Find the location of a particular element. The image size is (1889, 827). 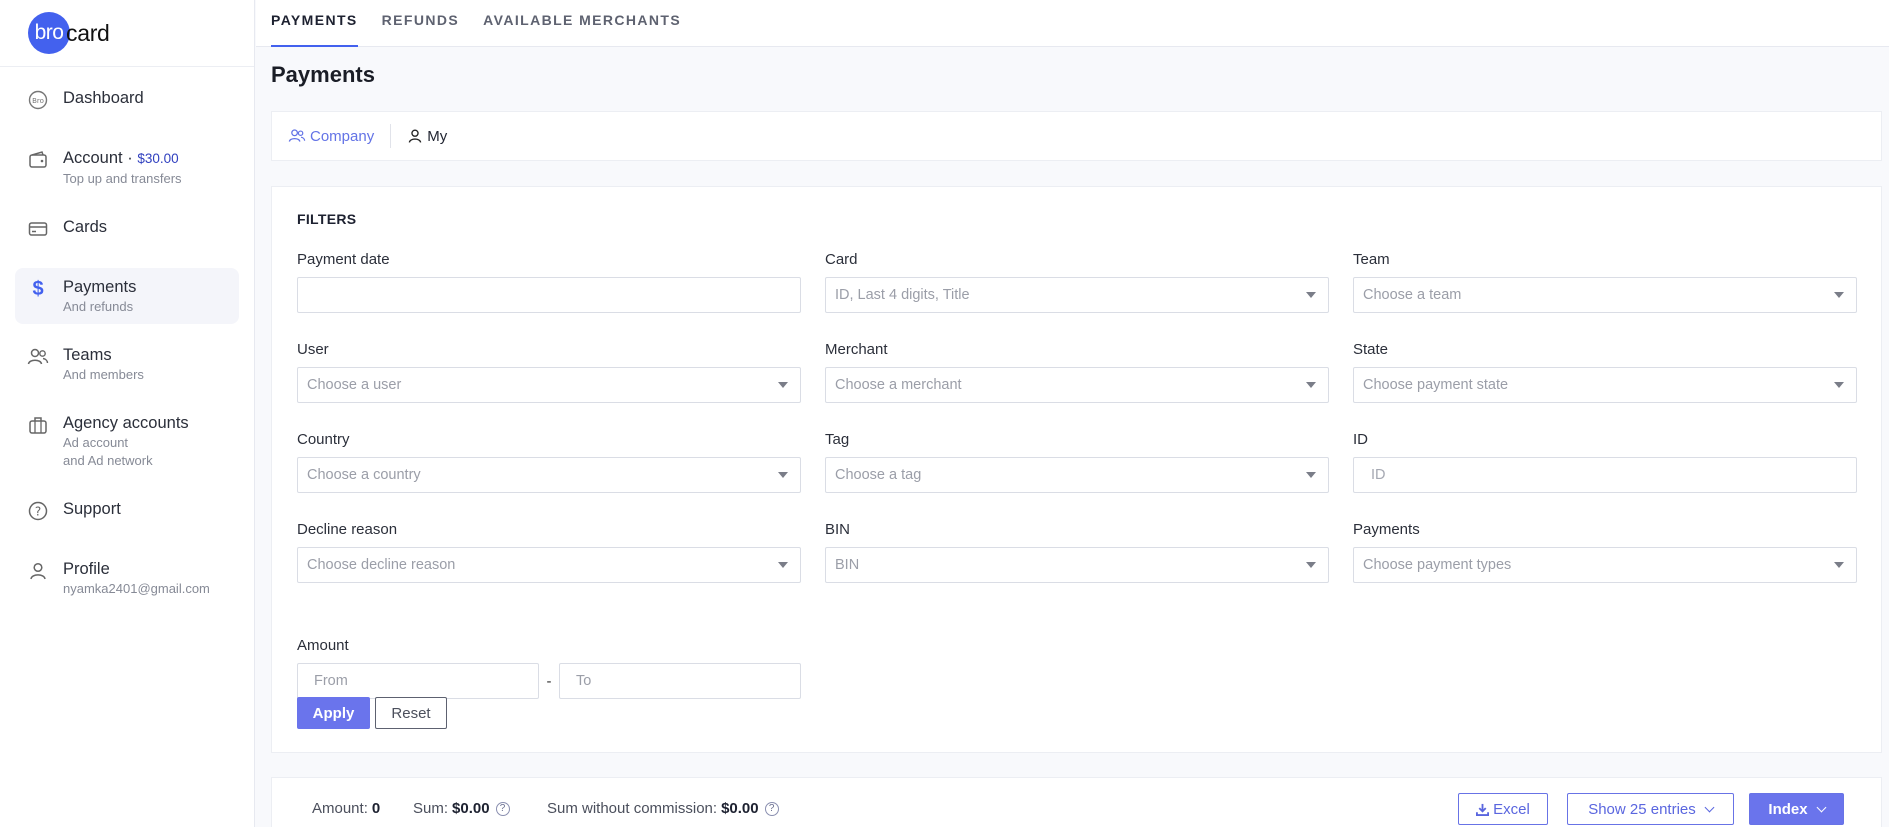

placeholder: Choose a user is located at coordinates (354, 385).